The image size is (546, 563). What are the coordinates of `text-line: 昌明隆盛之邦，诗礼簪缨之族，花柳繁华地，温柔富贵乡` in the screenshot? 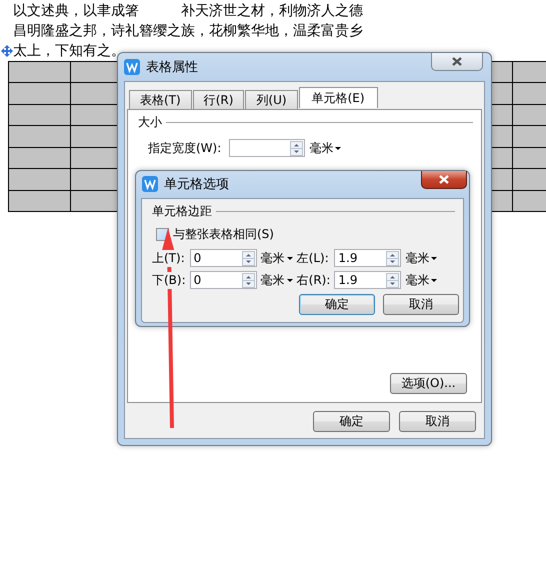 It's located at (188, 31).